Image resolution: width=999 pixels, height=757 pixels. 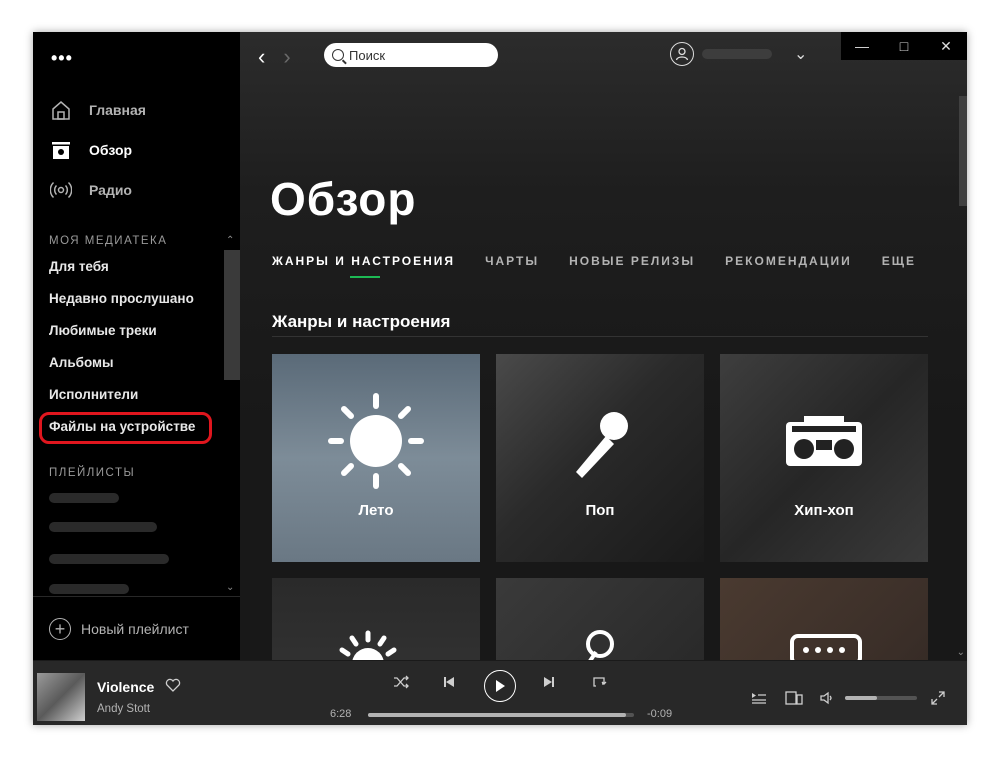 I want to click on repeat-icon, so click(x=599, y=683).